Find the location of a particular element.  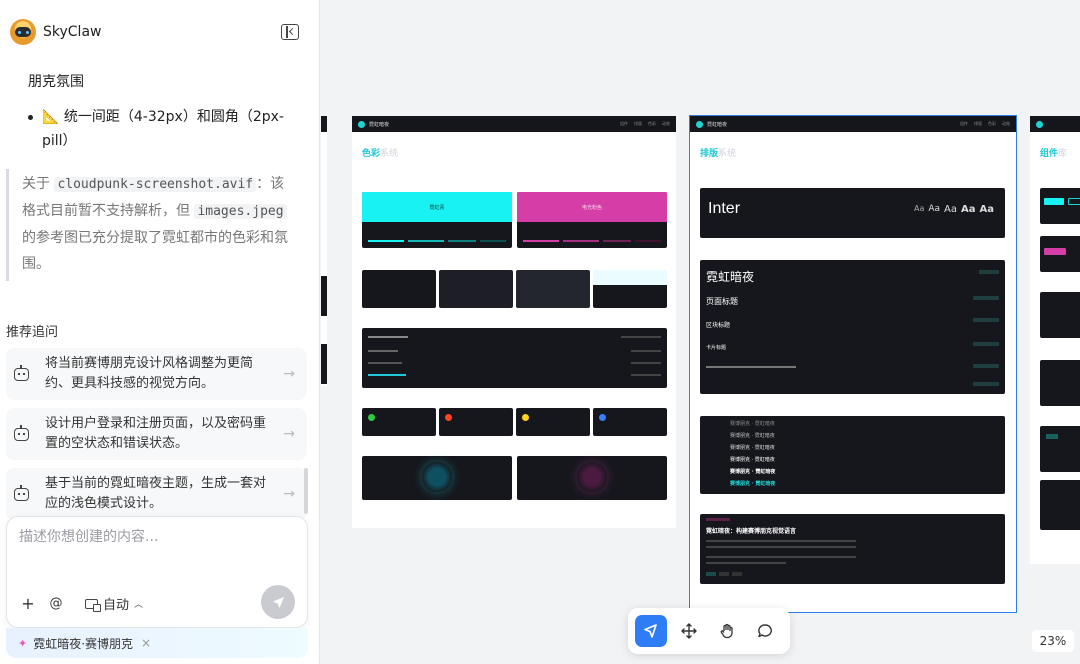

frame-nav is located at coordinates (1055, 124).